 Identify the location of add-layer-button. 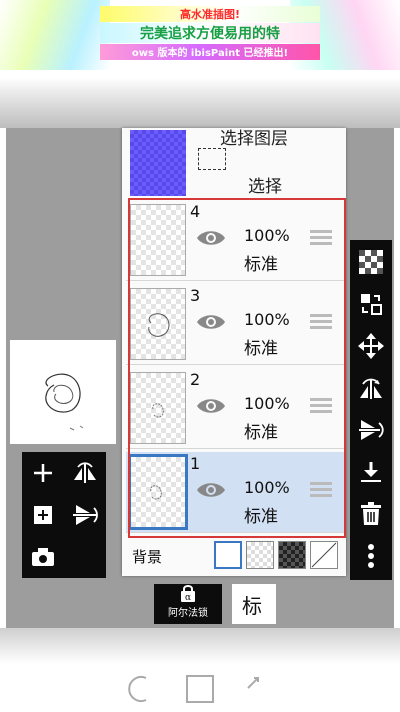
(43, 473).